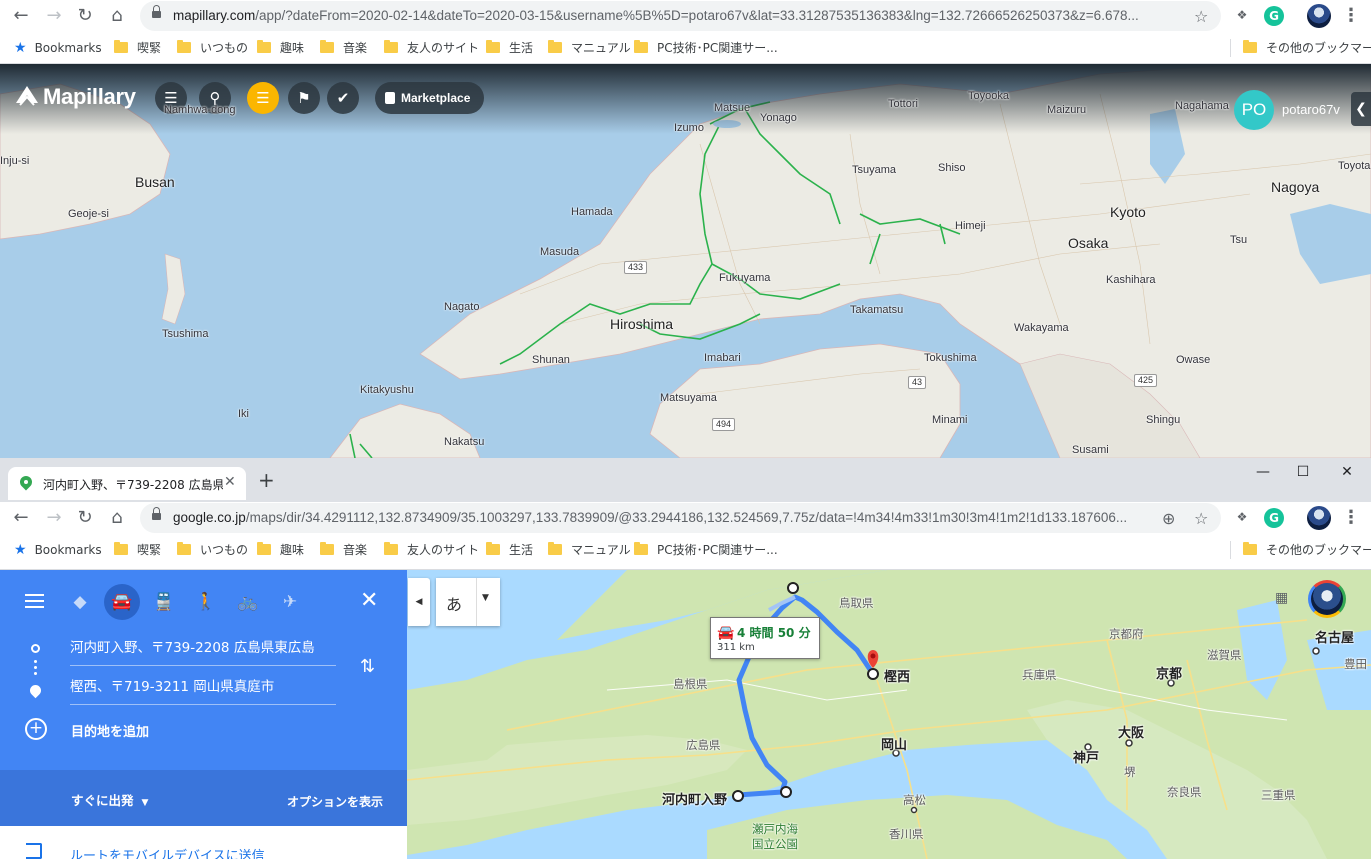 This screenshot has height=859, width=1371. What do you see at coordinates (304, 98) in the screenshot?
I see `traffic-sign-icon: ⚑` at bounding box center [304, 98].